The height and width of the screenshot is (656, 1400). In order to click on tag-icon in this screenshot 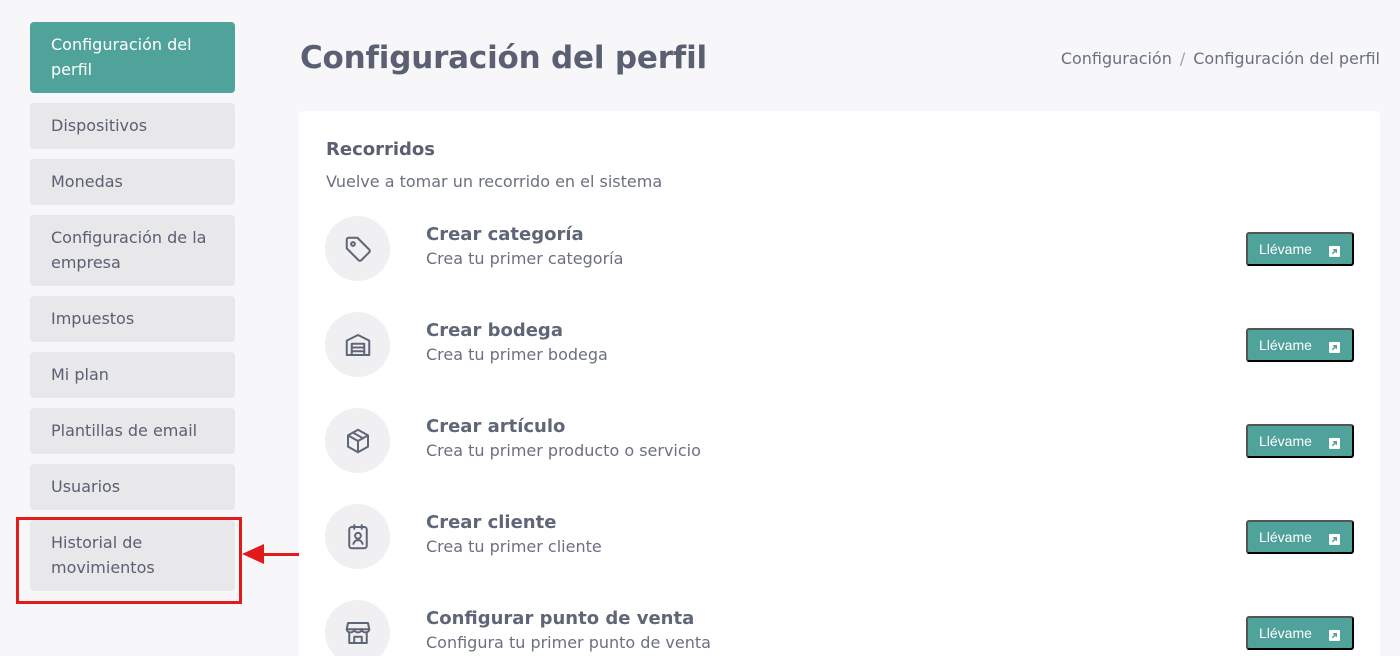, I will do `click(357, 248)`.